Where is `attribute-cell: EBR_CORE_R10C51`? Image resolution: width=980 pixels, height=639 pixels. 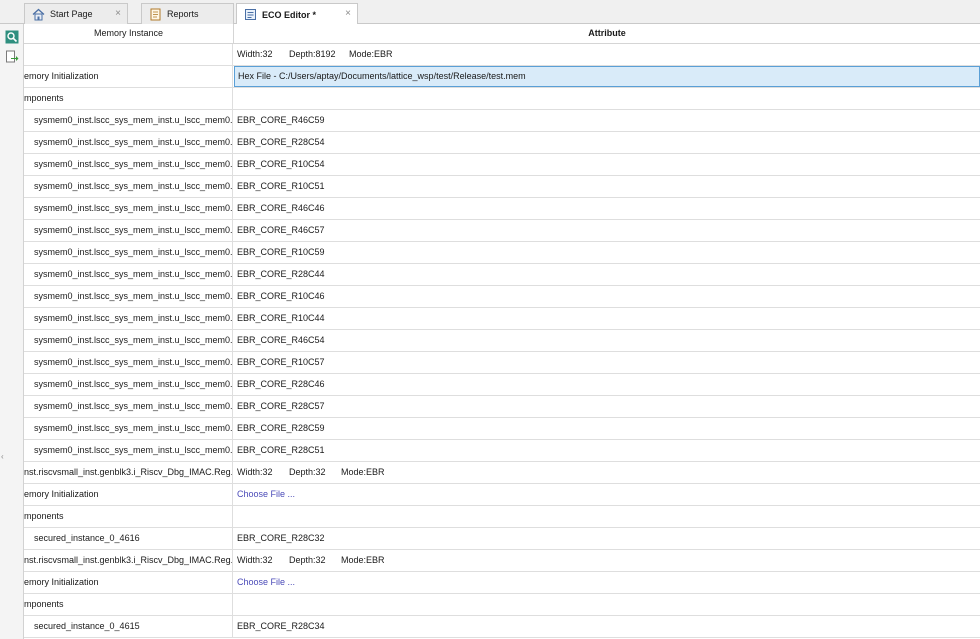 attribute-cell: EBR_CORE_R10C51 is located at coordinates (607, 186).